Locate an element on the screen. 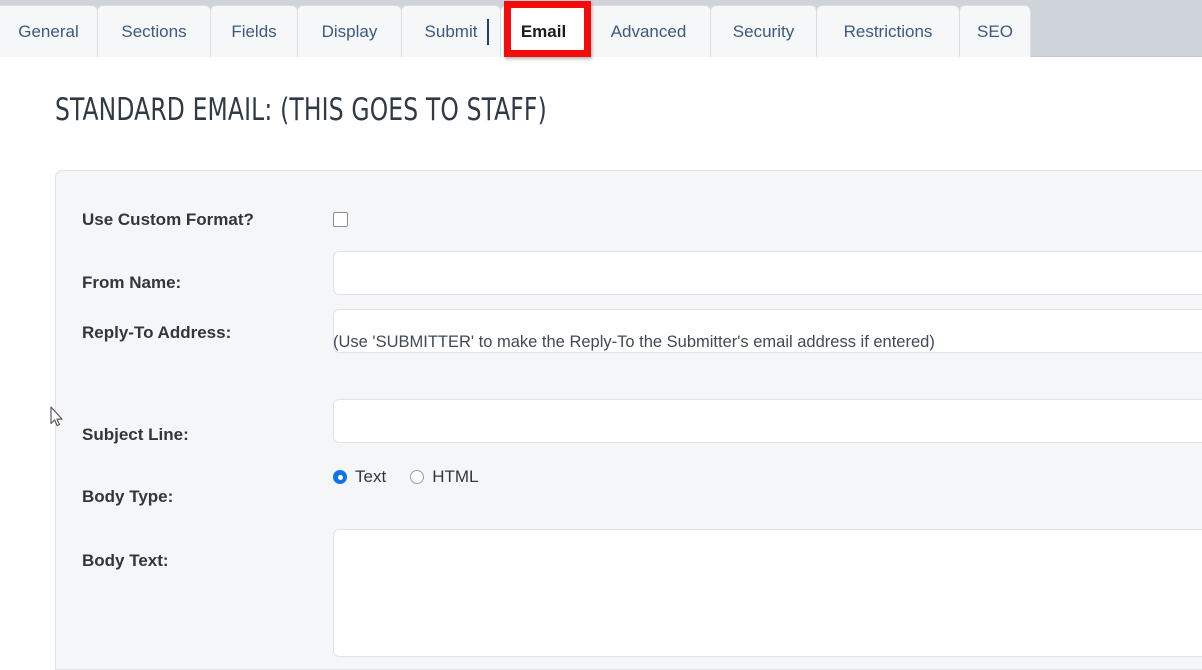 The width and height of the screenshot is (1202, 670). from-name-input is located at coordinates (767, 273).